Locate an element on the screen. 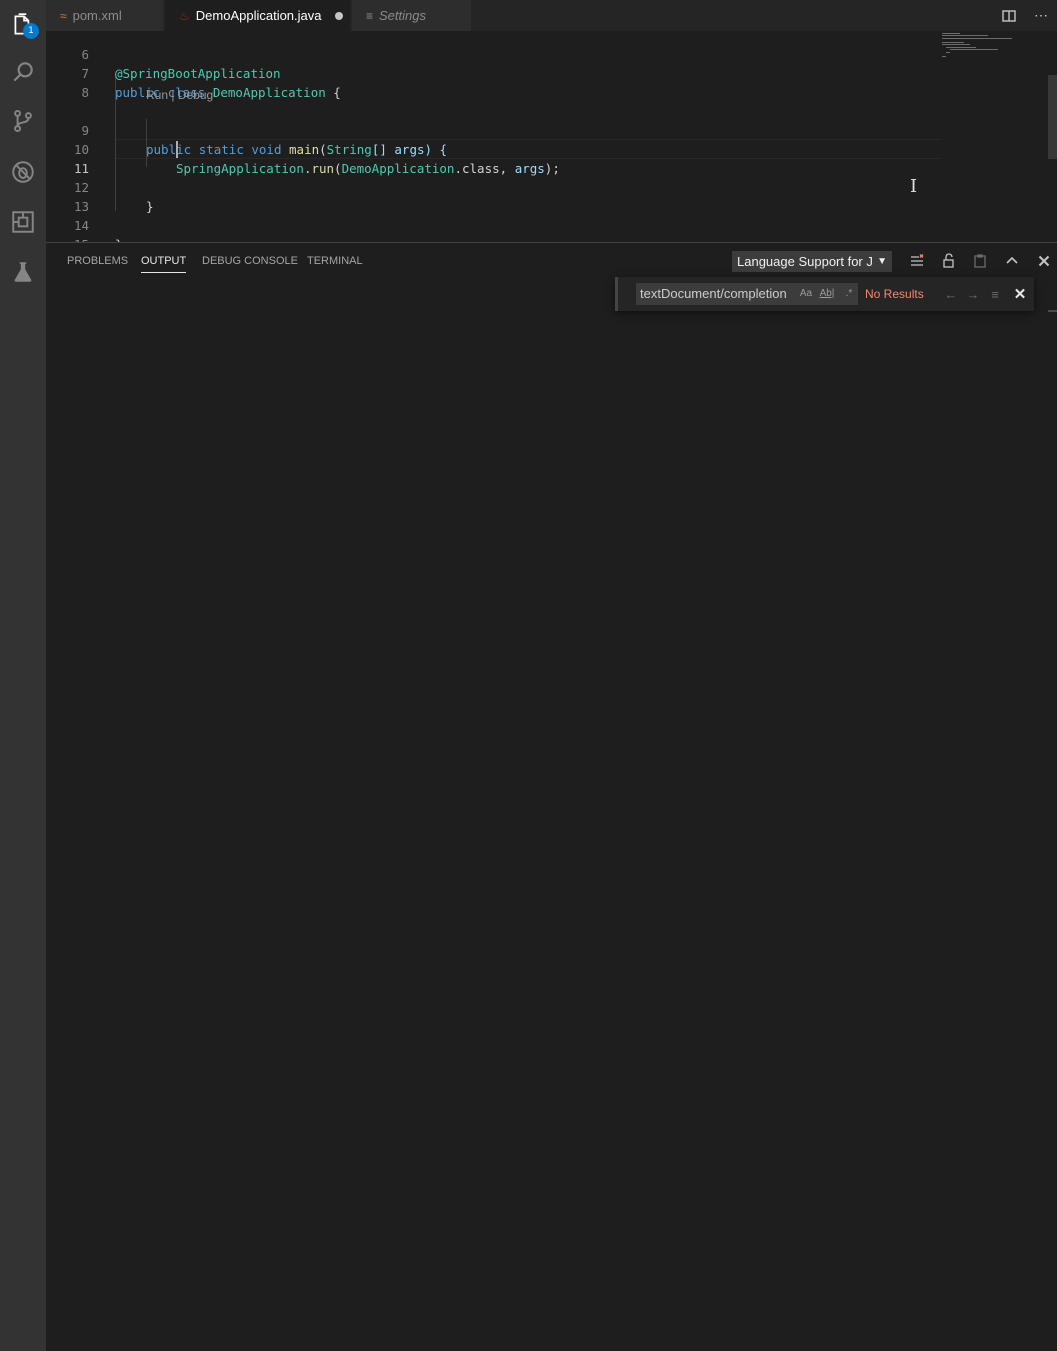 The height and width of the screenshot is (1351, 1057). find-in-selection-icon: ≡ is located at coordinates (995, 294).